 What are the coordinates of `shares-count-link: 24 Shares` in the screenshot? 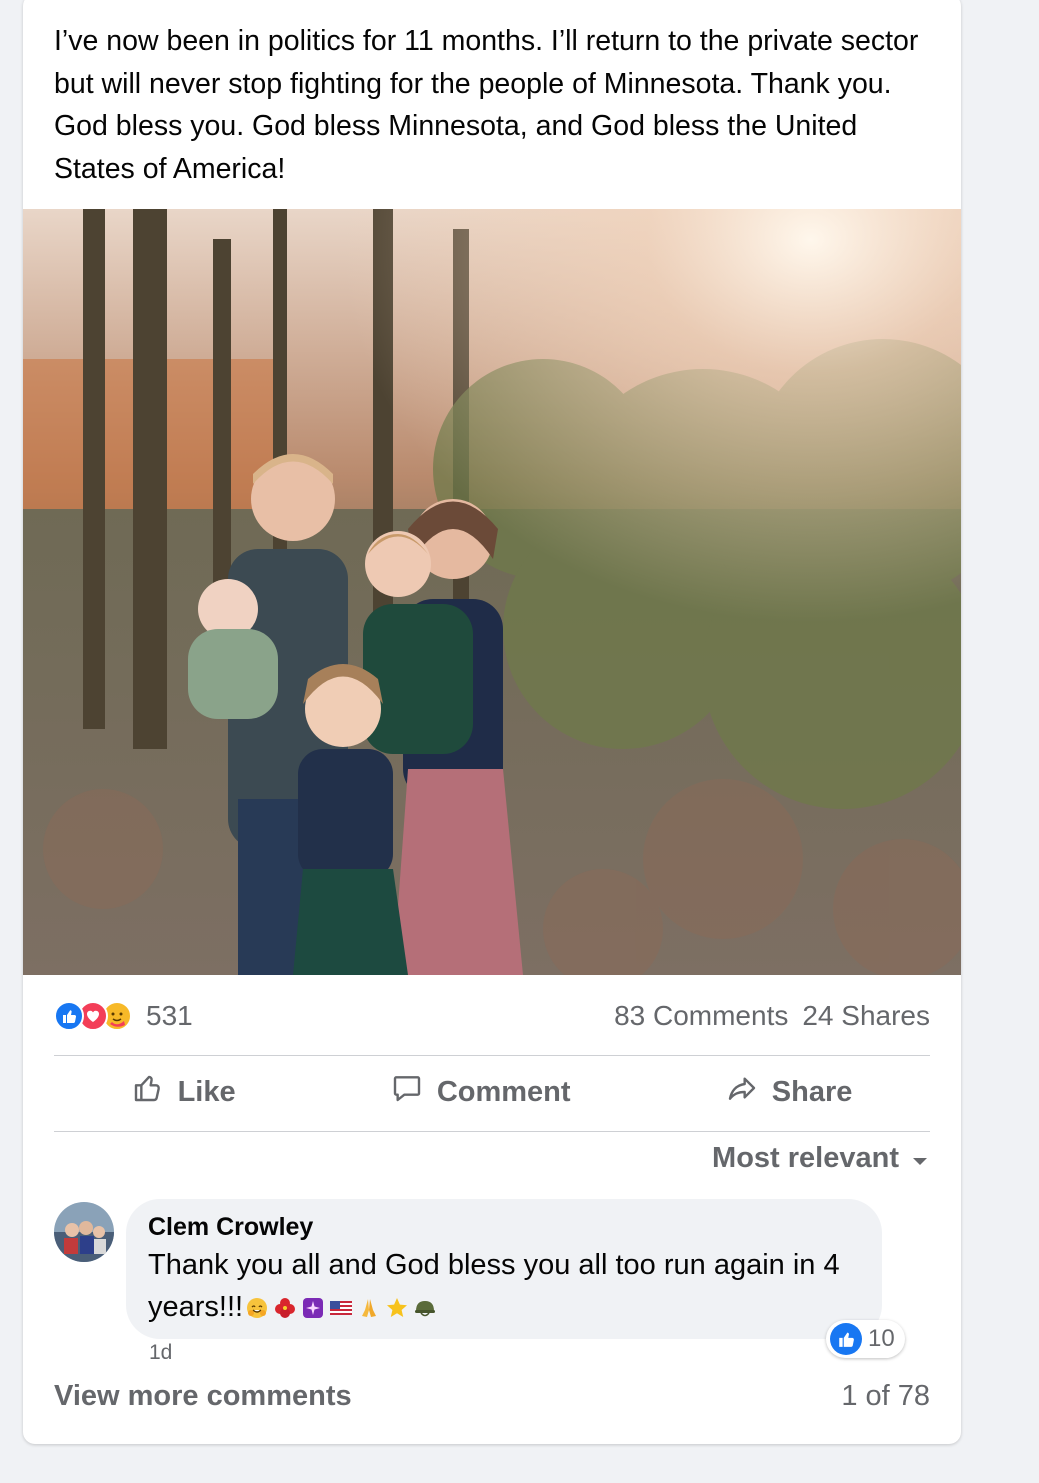 It's located at (866, 1016).